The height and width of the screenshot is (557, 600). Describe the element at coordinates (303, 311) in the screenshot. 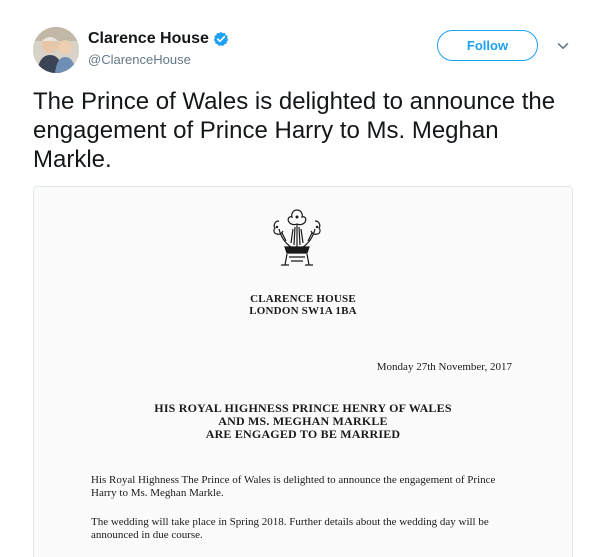

I see `address-line-2: LONDON SW1A 1BA` at that location.